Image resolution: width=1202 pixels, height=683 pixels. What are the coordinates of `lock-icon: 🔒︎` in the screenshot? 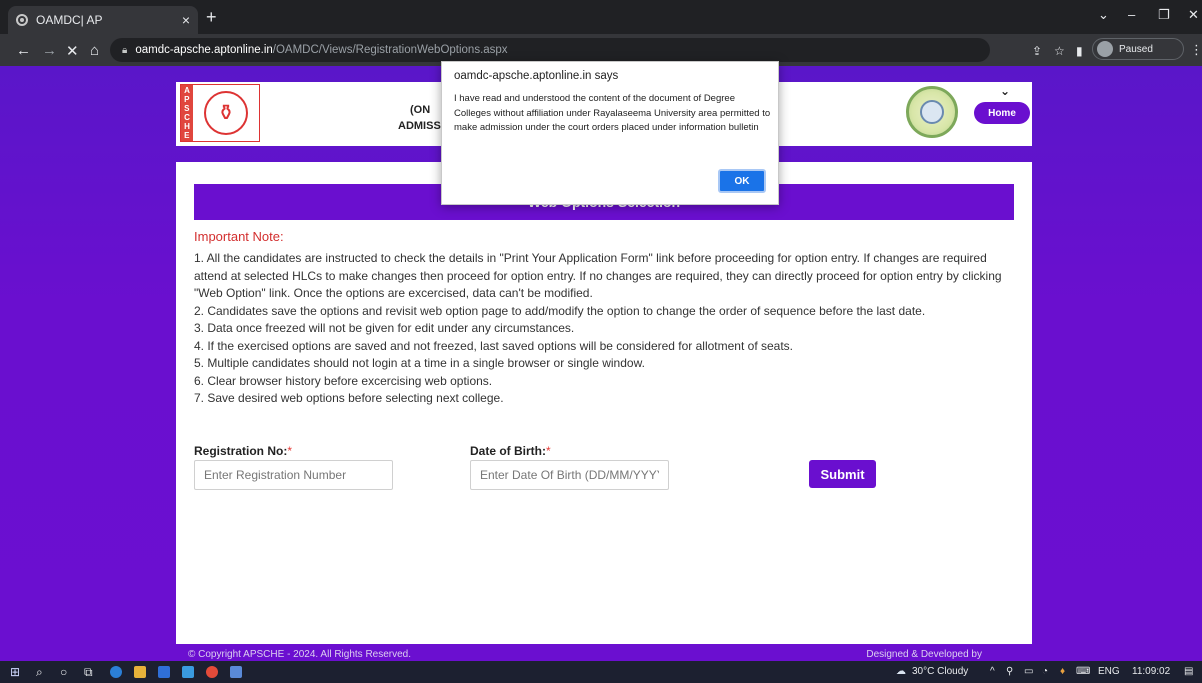 It's located at (124, 50).